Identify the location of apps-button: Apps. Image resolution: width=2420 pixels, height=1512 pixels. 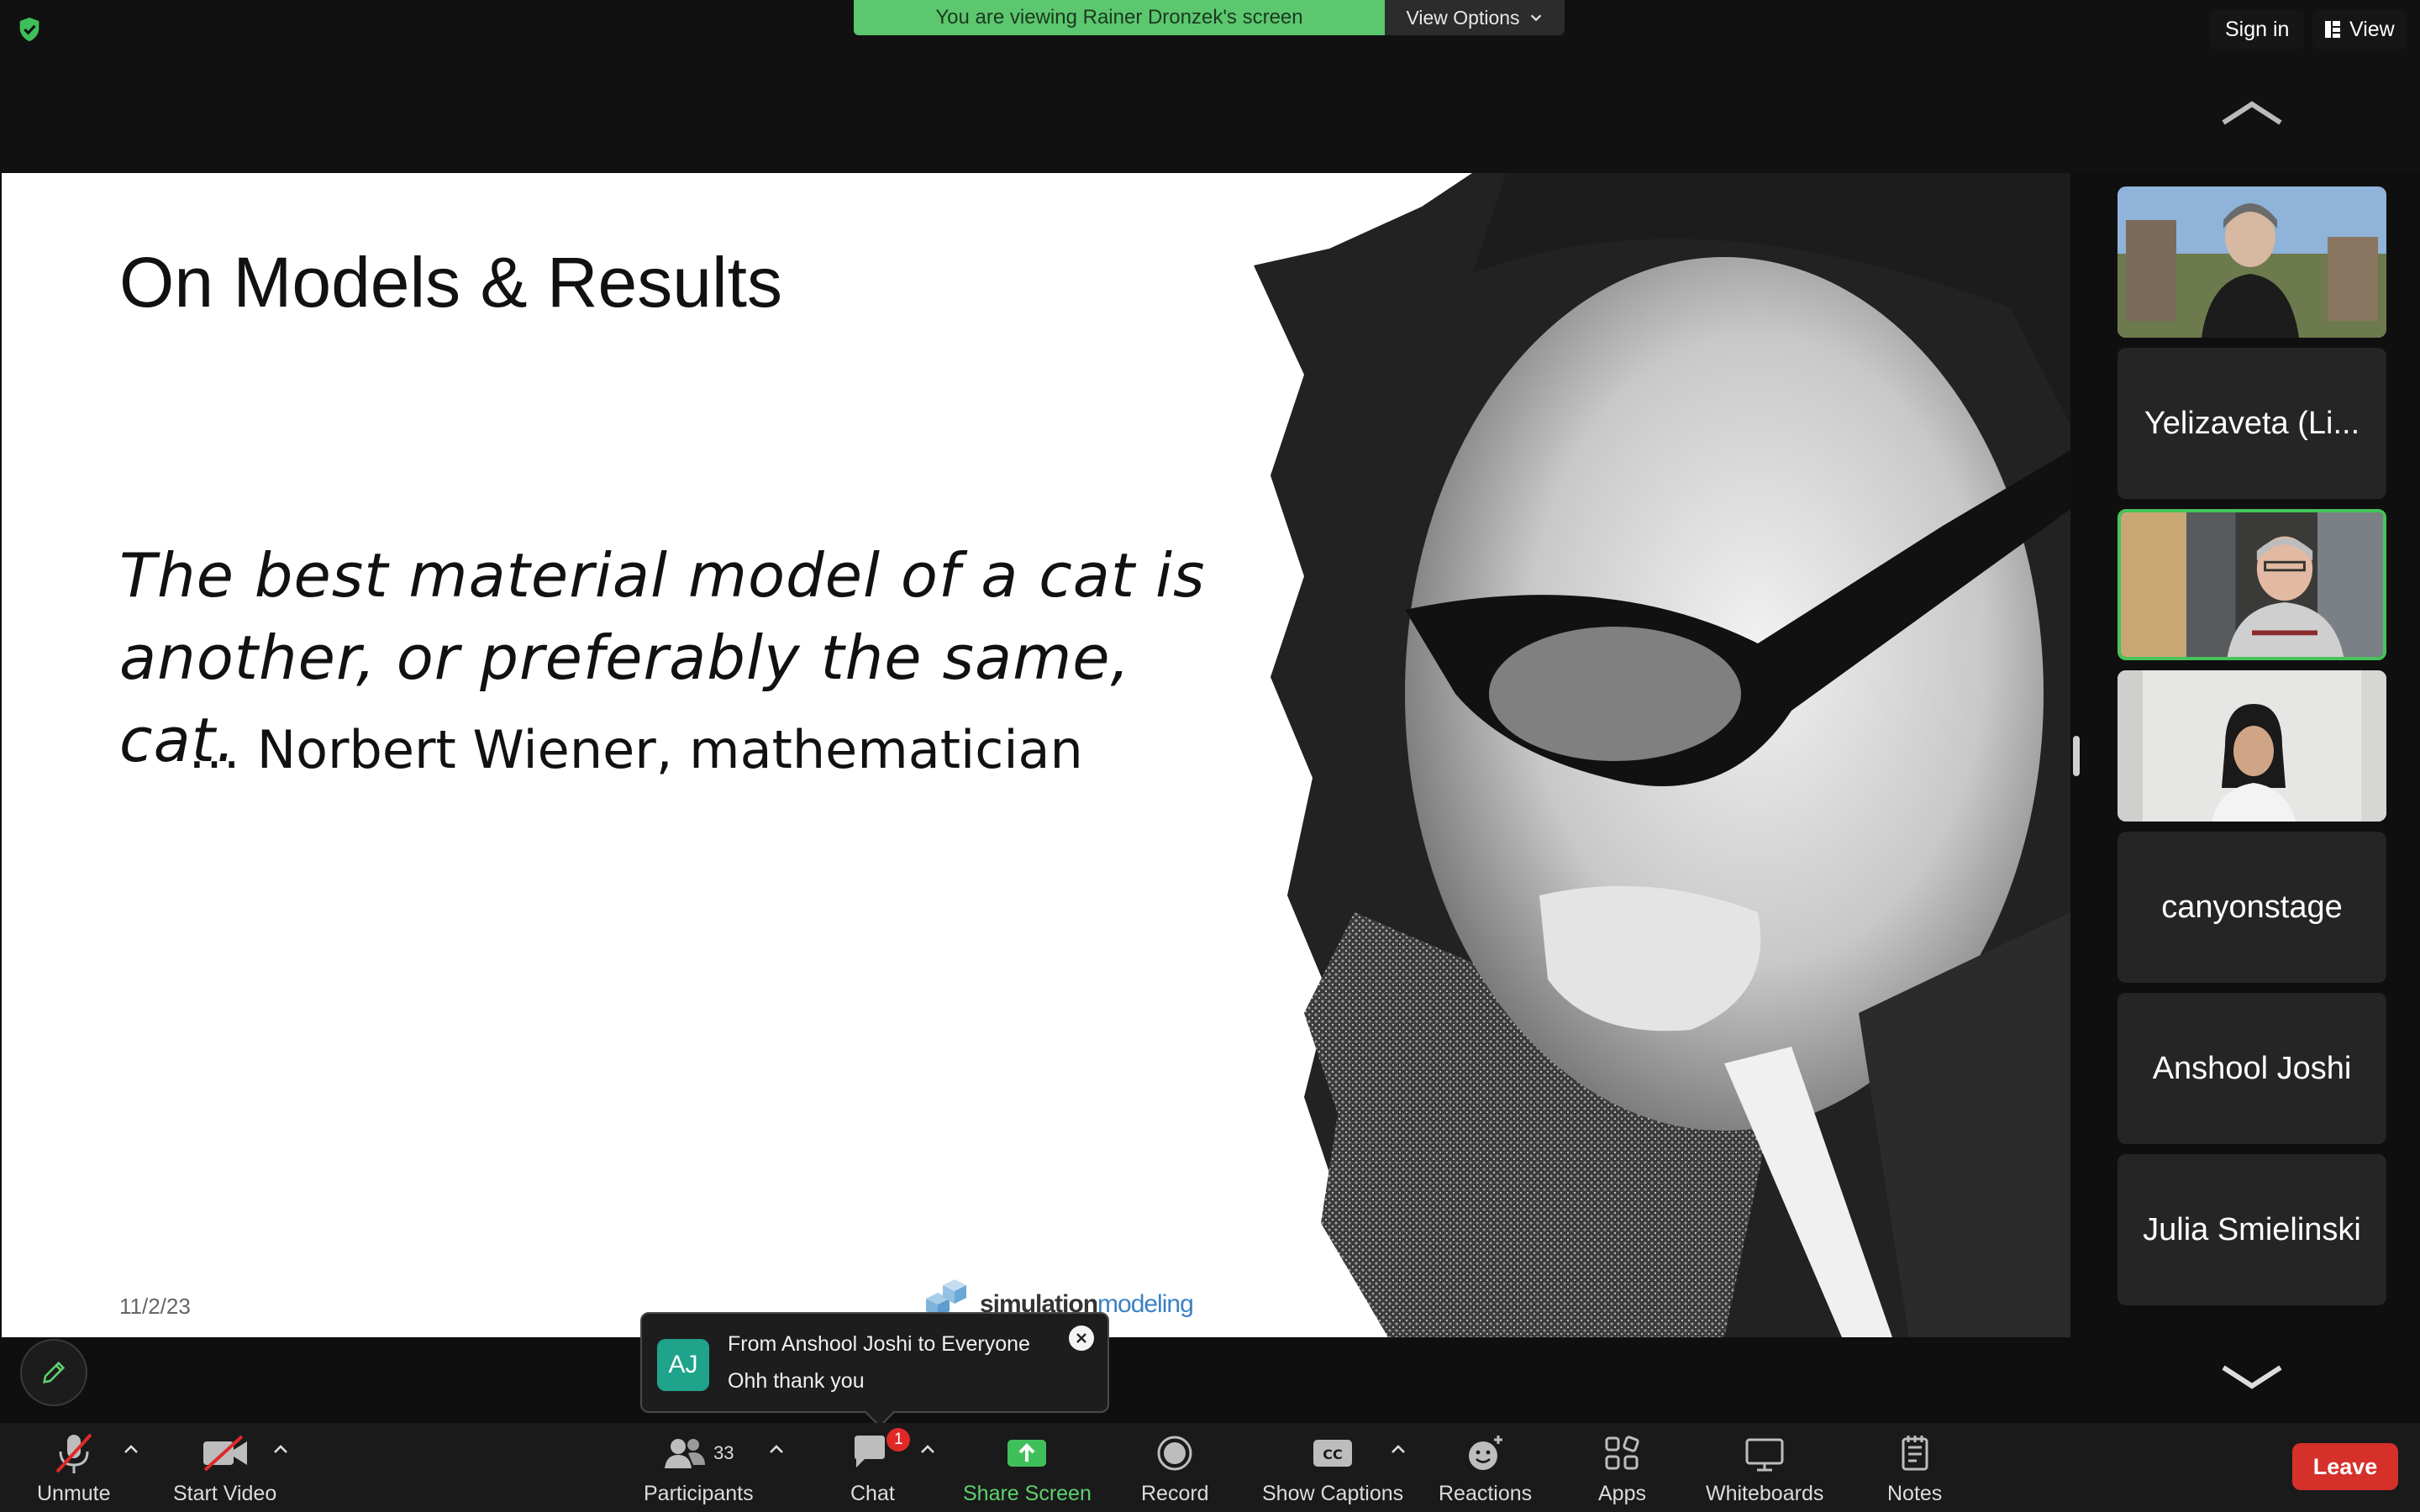
(1622, 1468).